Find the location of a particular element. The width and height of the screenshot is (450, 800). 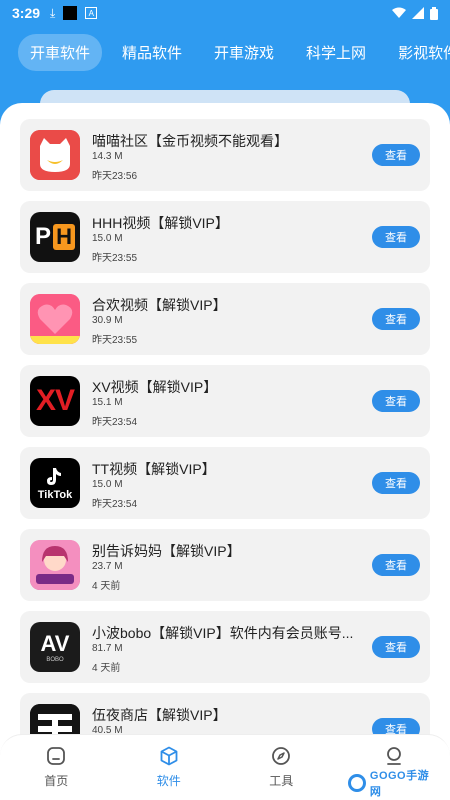

watermark-logo: GOGO手游网 is located at coordinates (394, 784).